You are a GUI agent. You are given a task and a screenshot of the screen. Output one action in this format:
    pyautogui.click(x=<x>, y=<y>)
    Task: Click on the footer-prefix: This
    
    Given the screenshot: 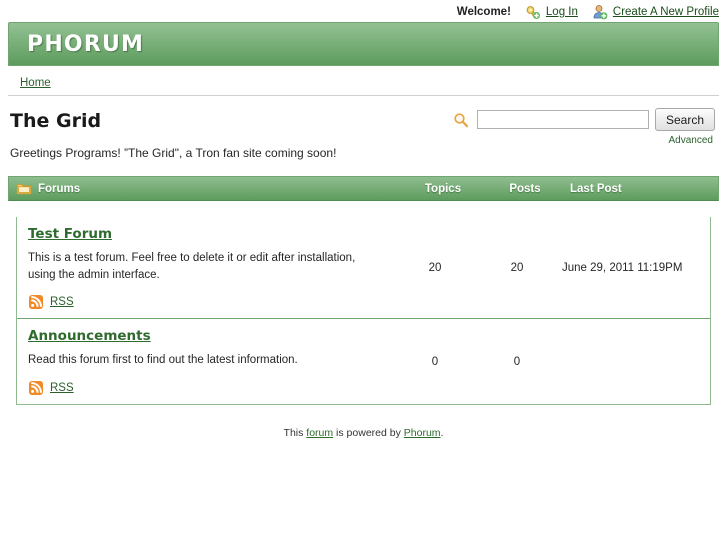 What is the action you would take?
    pyautogui.click(x=295, y=433)
    